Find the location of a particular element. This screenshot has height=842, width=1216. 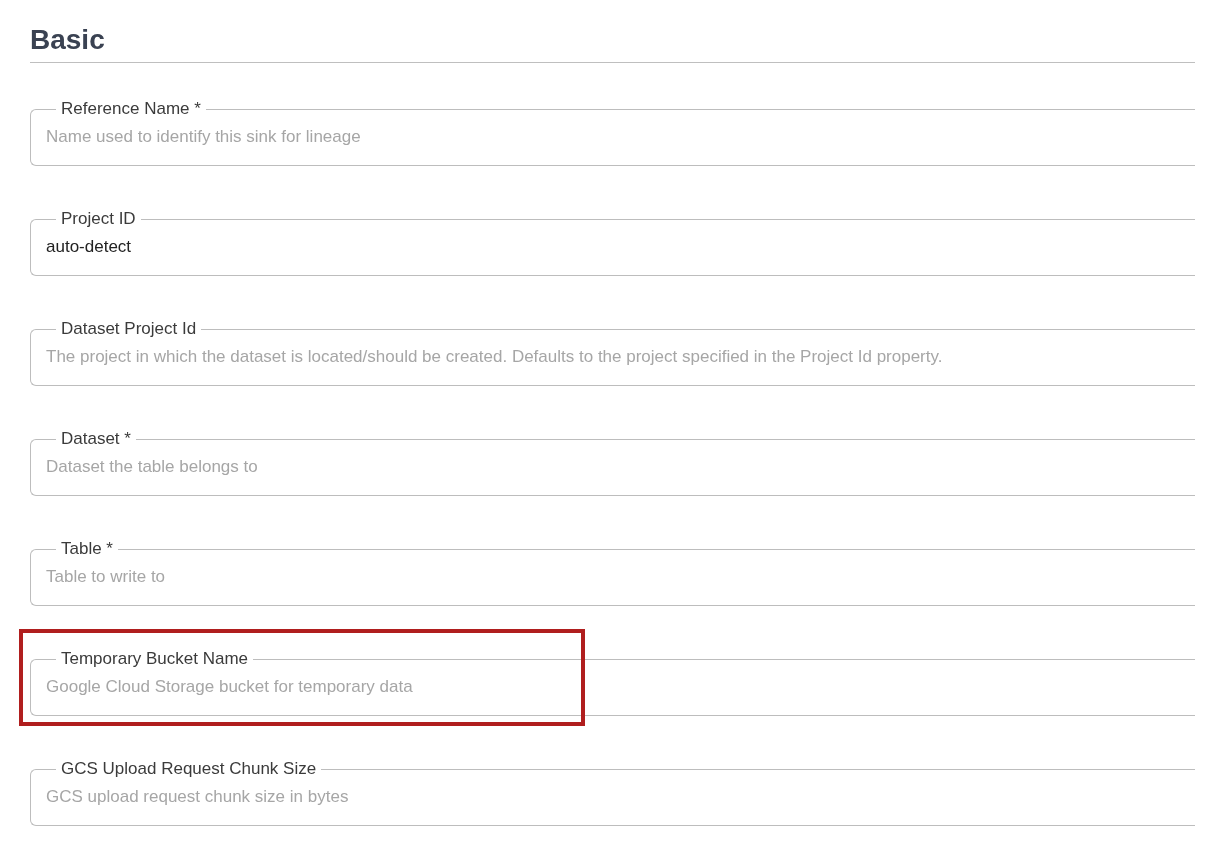

field-label: Reference Name * is located at coordinates (131, 109).